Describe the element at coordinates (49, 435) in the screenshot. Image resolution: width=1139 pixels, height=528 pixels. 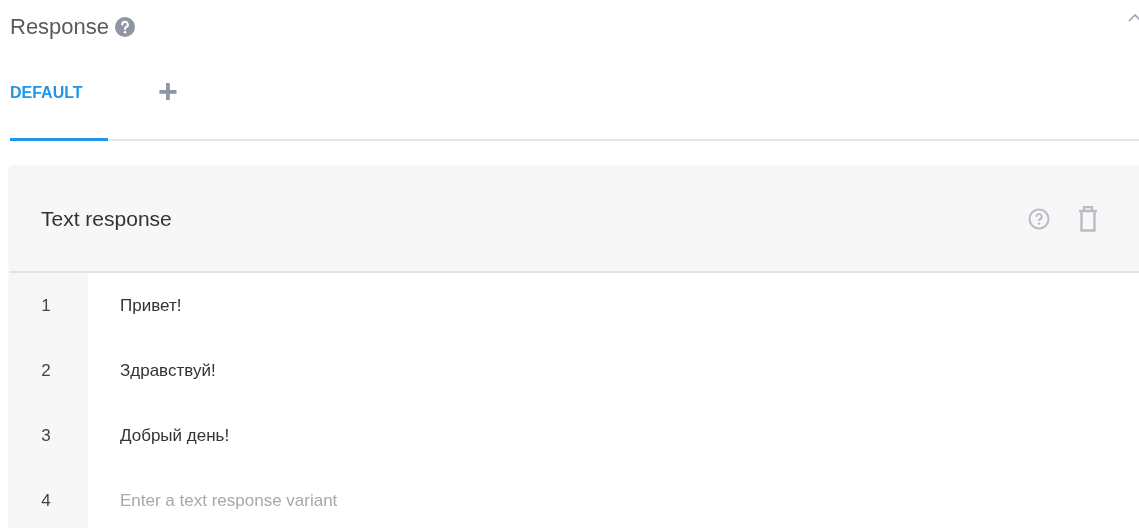
I see `line-number: 3` at that location.